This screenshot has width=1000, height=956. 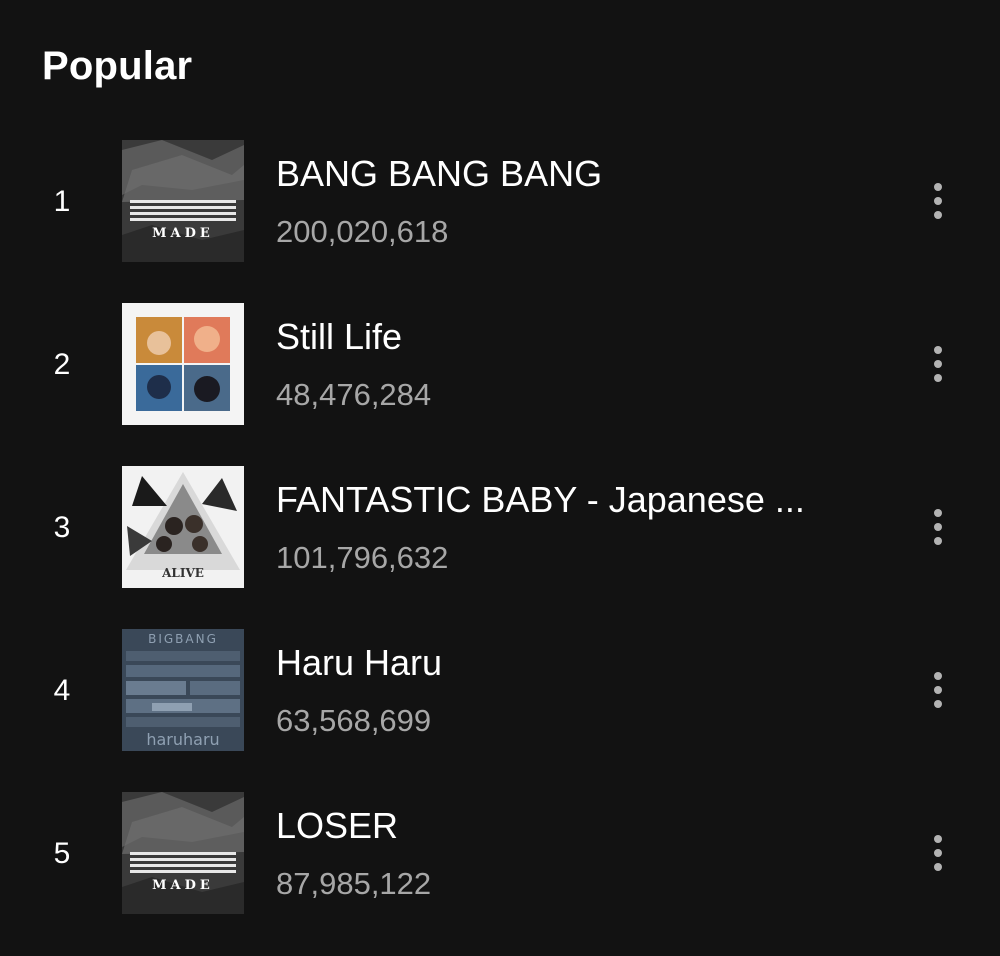 What do you see at coordinates (62, 364) in the screenshot?
I see `track-rank: 2` at bounding box center [62, 364].